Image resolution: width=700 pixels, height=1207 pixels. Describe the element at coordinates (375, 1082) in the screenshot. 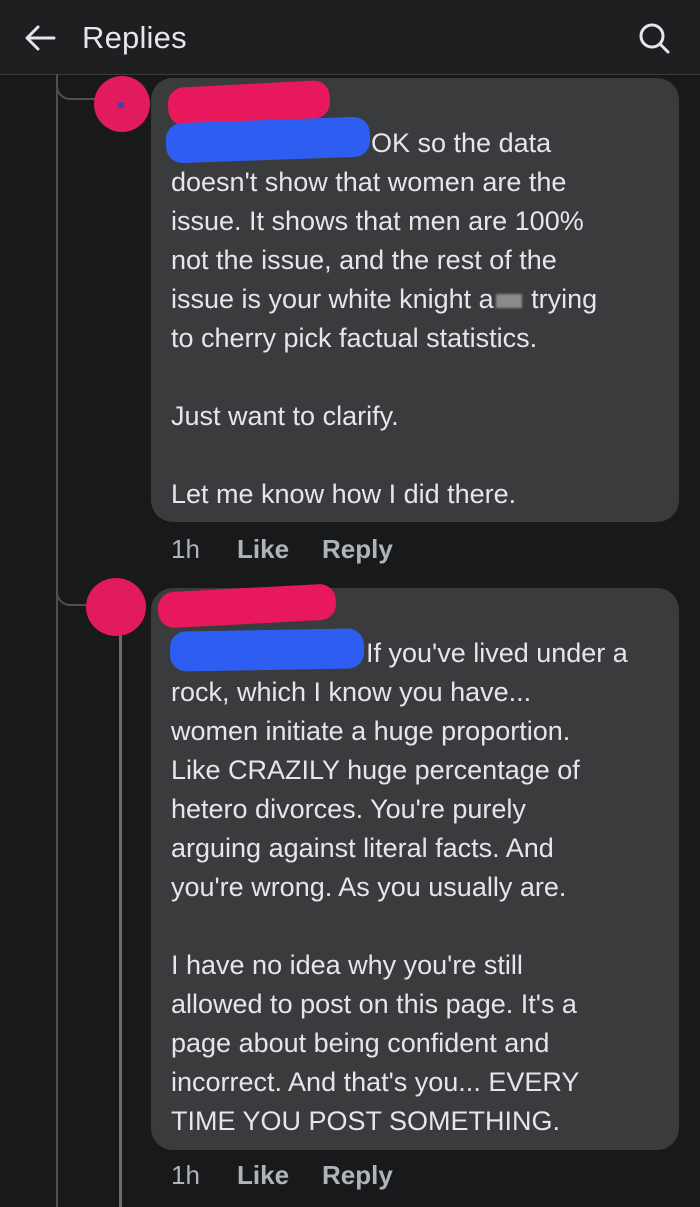

I see `comment-text: incorrect. And that's you... EVERY` at that location.